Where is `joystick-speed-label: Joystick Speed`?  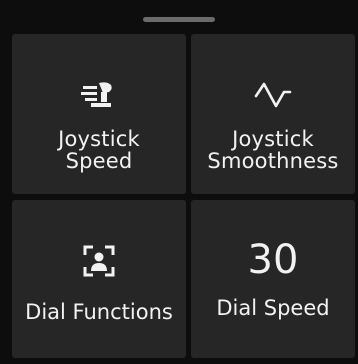
joystick-speed-label: Joystick Speed is located at coordinates (99, 150).